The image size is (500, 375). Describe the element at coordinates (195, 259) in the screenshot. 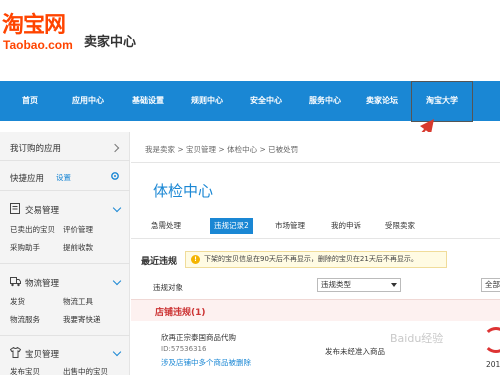

I see `info-icon: !` at that location.